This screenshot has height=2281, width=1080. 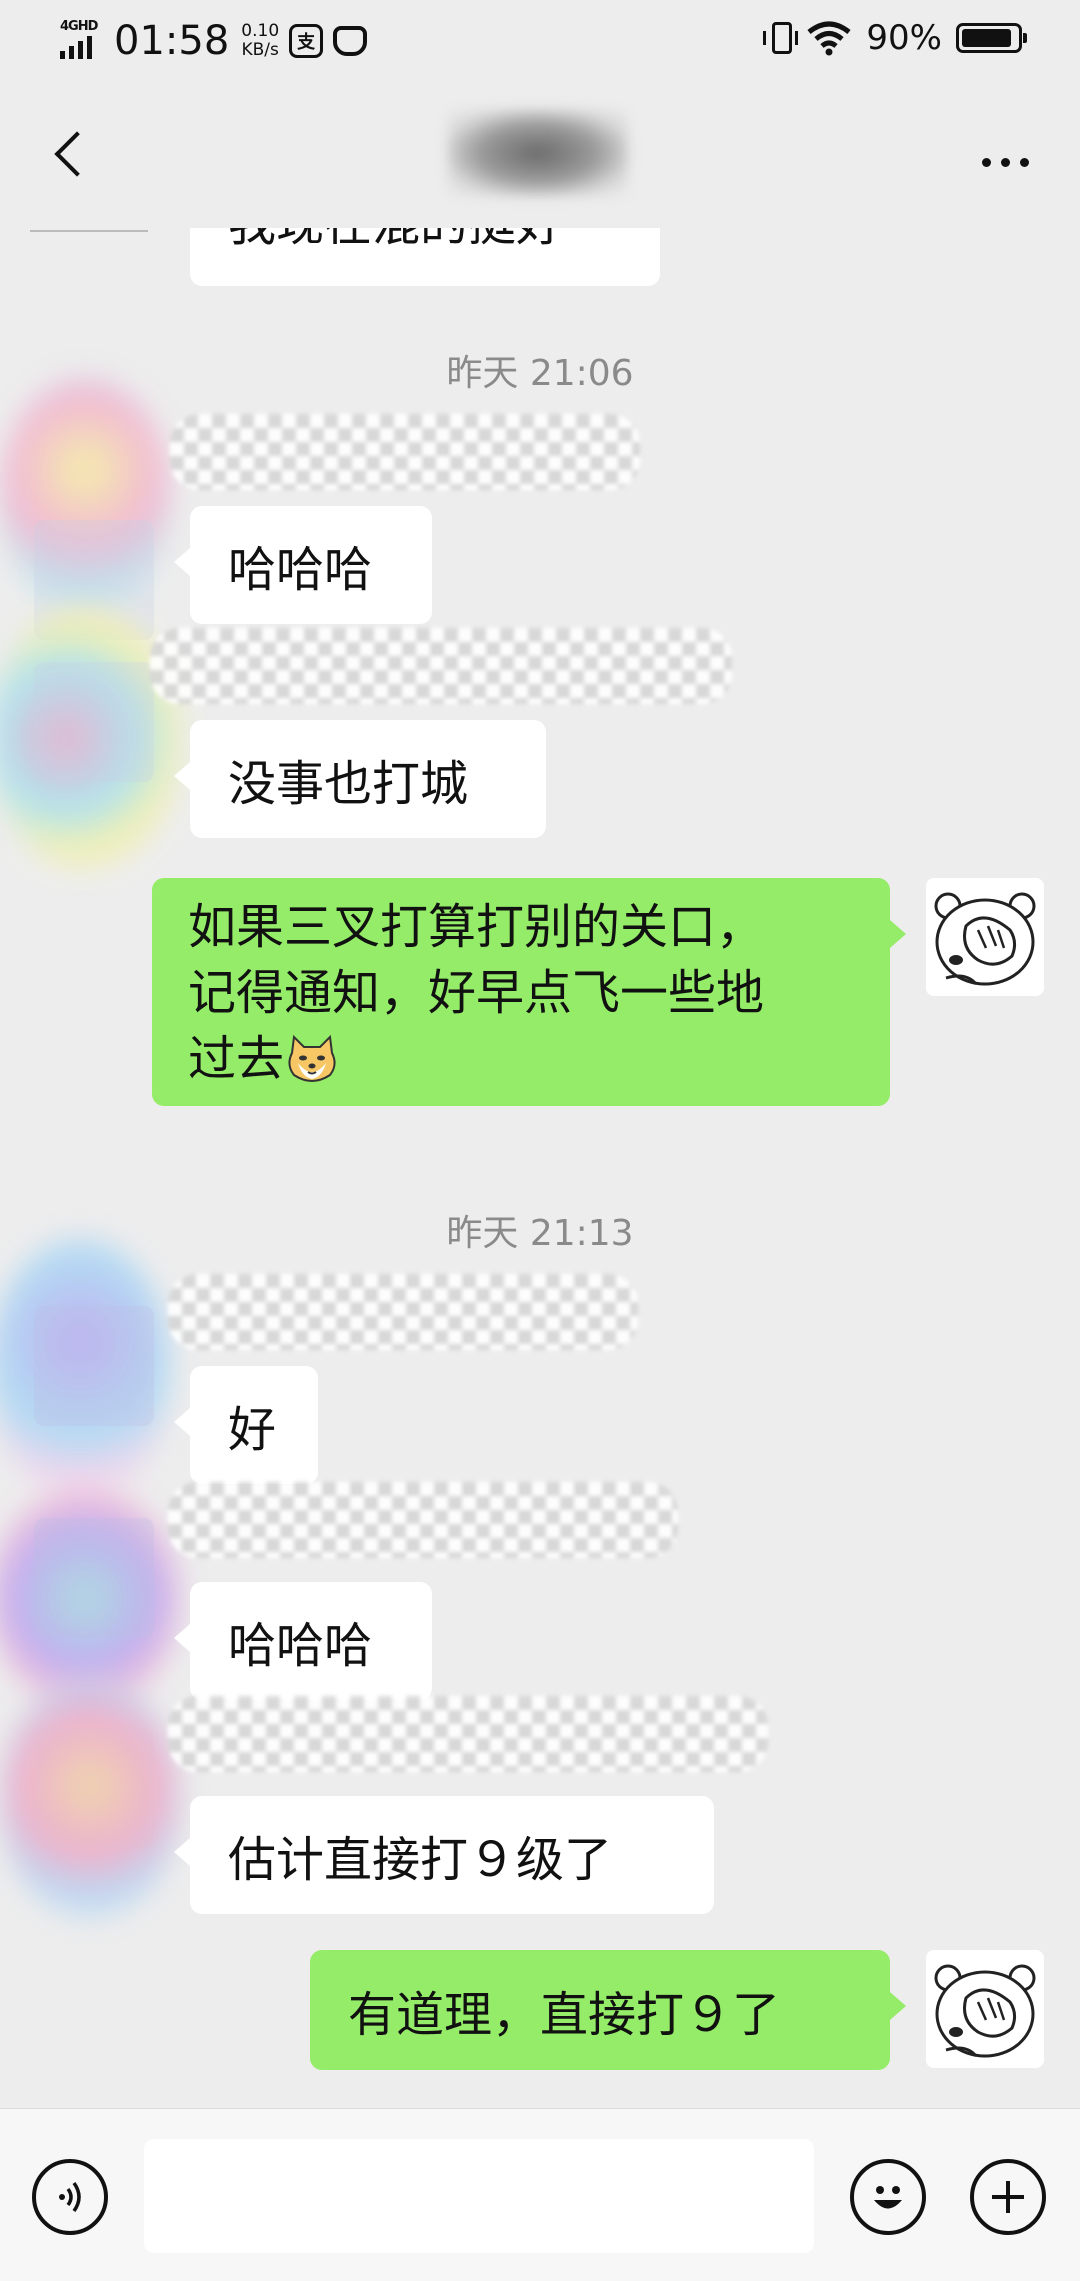 I want to click on message-bubble: 我现在混的挺好, so click(x=425, y=257).